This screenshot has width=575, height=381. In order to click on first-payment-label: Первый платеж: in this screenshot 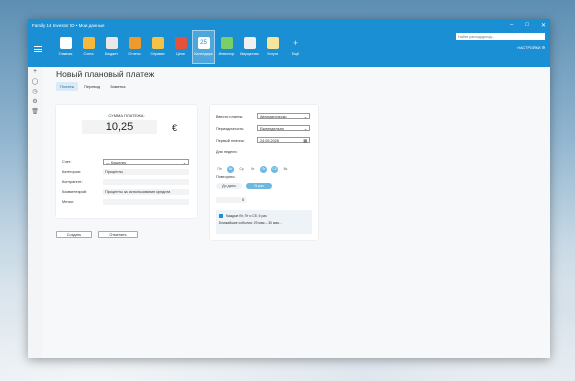, I will do `click(230, 141)`.